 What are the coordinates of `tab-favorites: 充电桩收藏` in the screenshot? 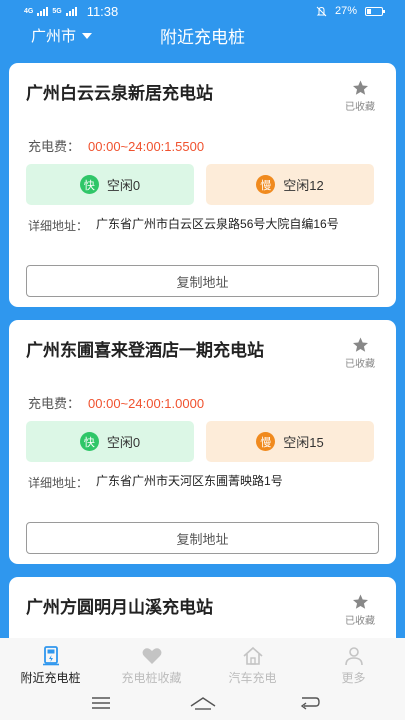 It's located at (151, 663).